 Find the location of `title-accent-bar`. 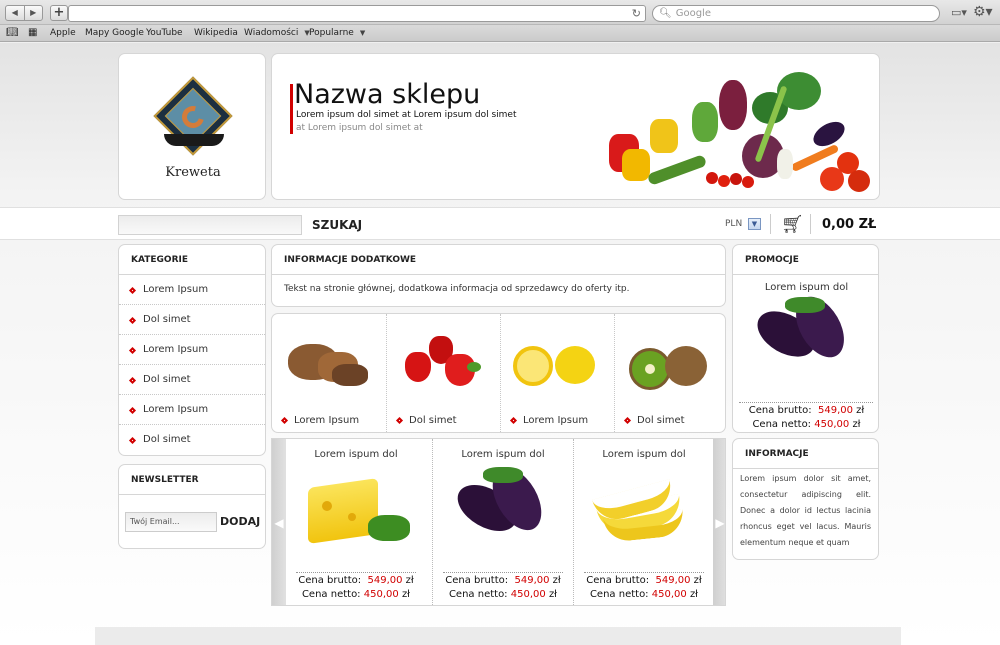

title-accent-bar is located at coordinates (291, 109).